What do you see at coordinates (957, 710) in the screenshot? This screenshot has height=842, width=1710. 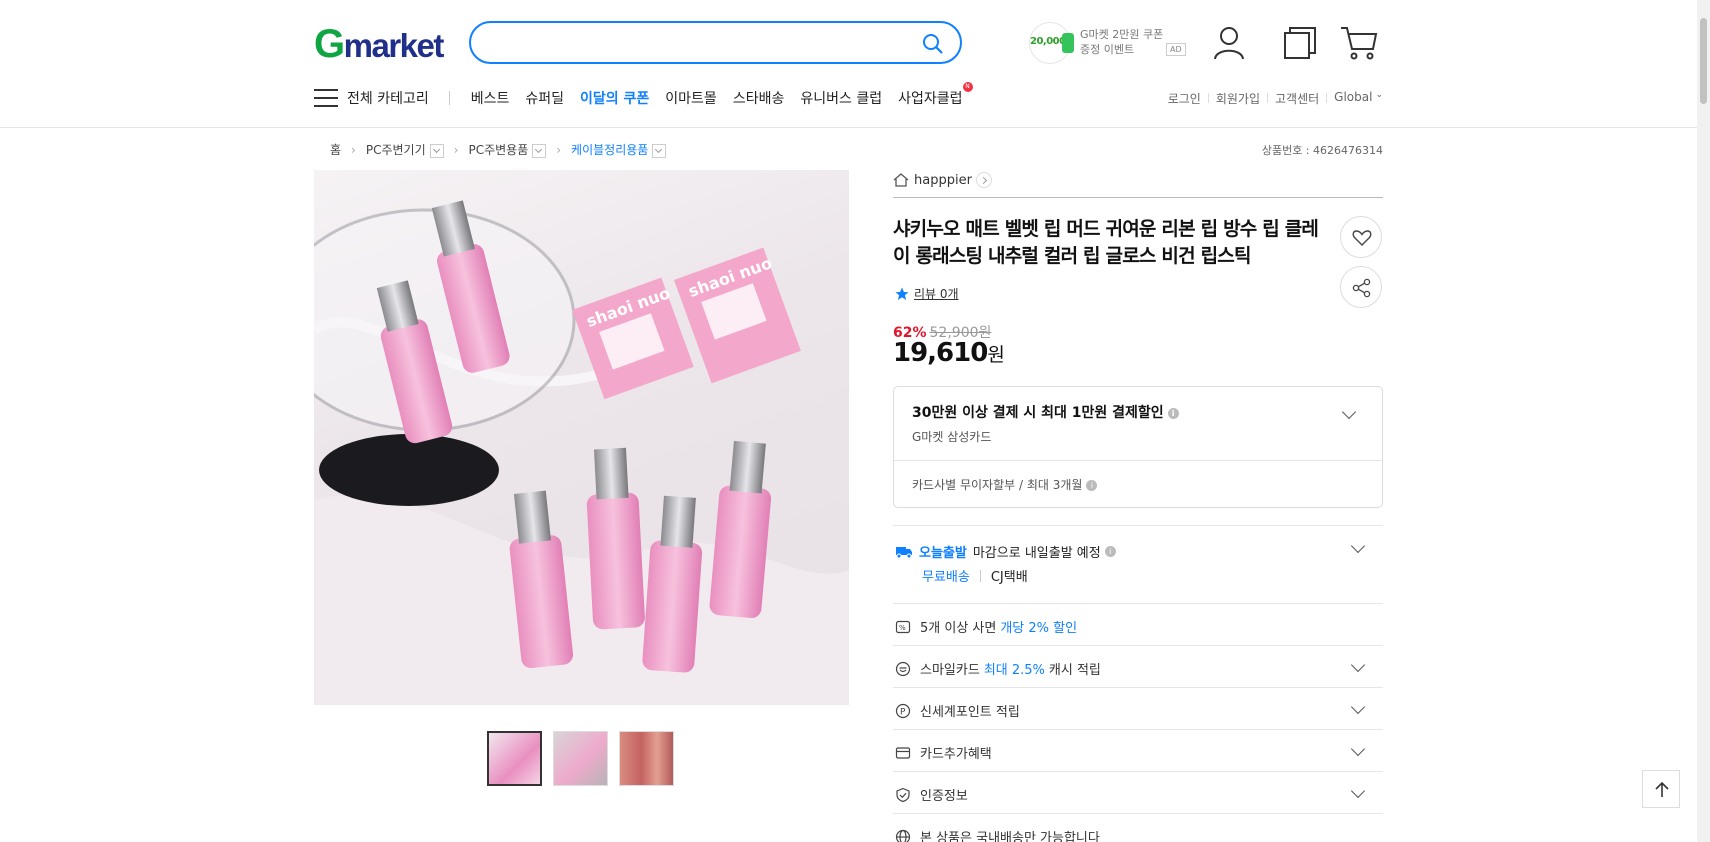 I see `shinsegae-point-row: P 신세계포인트 적립` at bounding box center [957, 710].